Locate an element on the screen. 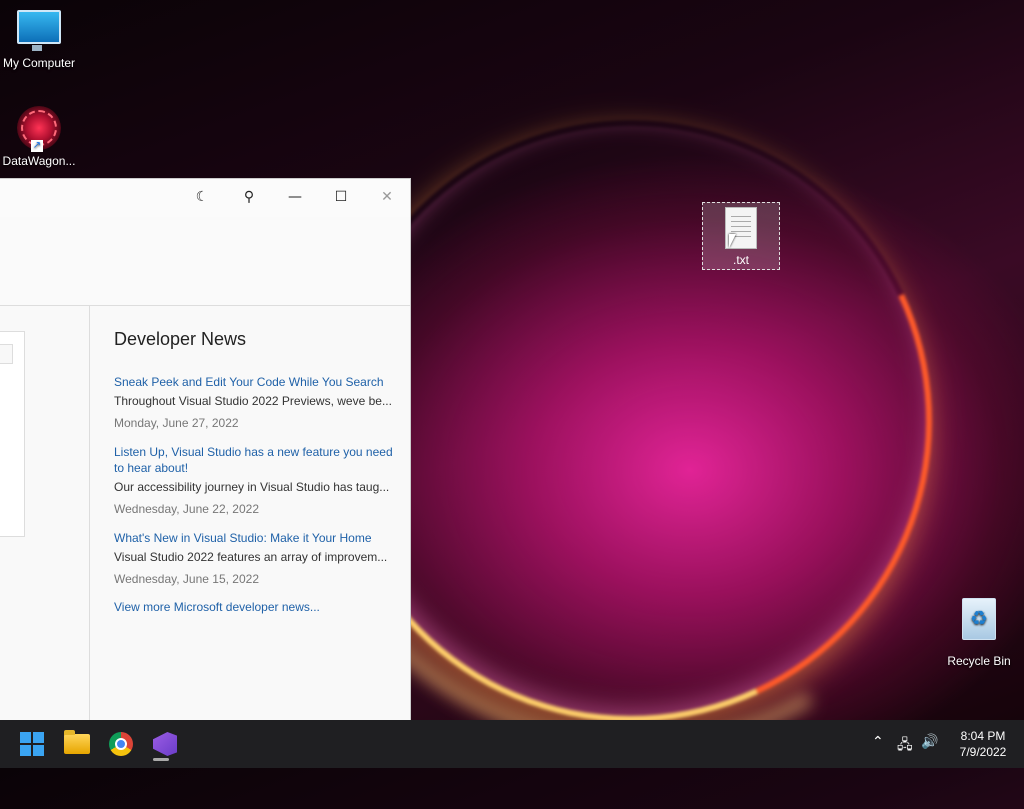 Image resolution: width=1024 pixels, height=809 pixels. start-button is located at coordinates (32, 744).